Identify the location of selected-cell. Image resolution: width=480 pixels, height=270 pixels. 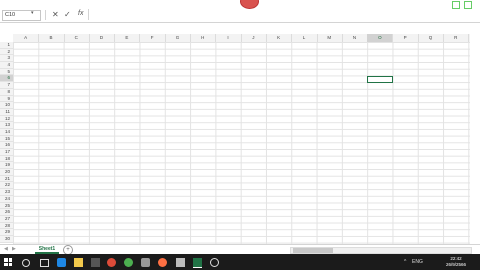
(380, 79).